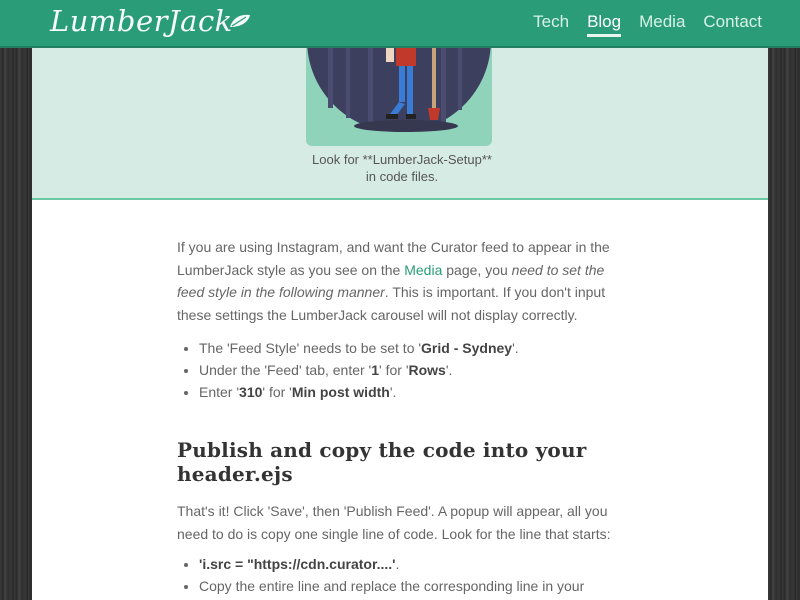 This screenshot has width=800, height=600. What do you see at coordinates (551, 24) in the screenshot?
I see `nav-tech: Tech` at bounding box center [551, 24].